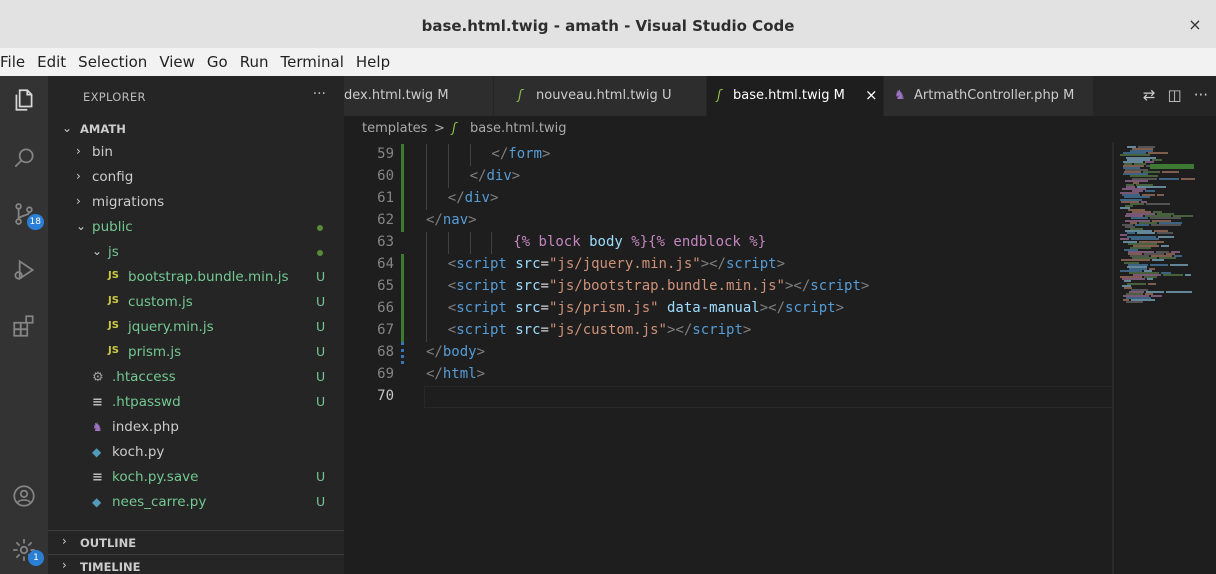  I want to click on tree-item: JS prism.js U, so click(196, 352).